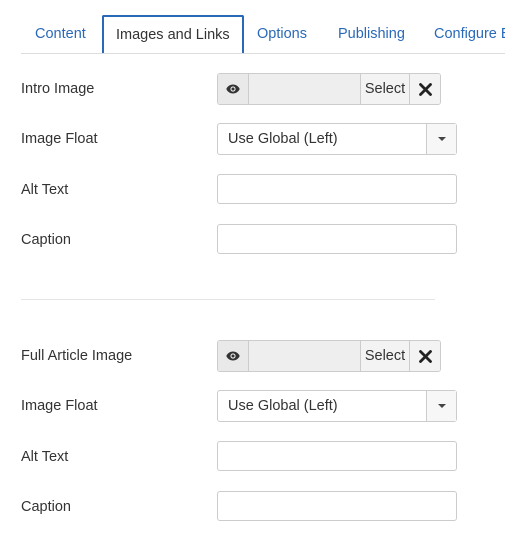 The height and width of the screenshot is (557, 505). I want to click on intro-caption-row: Caption, so click(256, 240).